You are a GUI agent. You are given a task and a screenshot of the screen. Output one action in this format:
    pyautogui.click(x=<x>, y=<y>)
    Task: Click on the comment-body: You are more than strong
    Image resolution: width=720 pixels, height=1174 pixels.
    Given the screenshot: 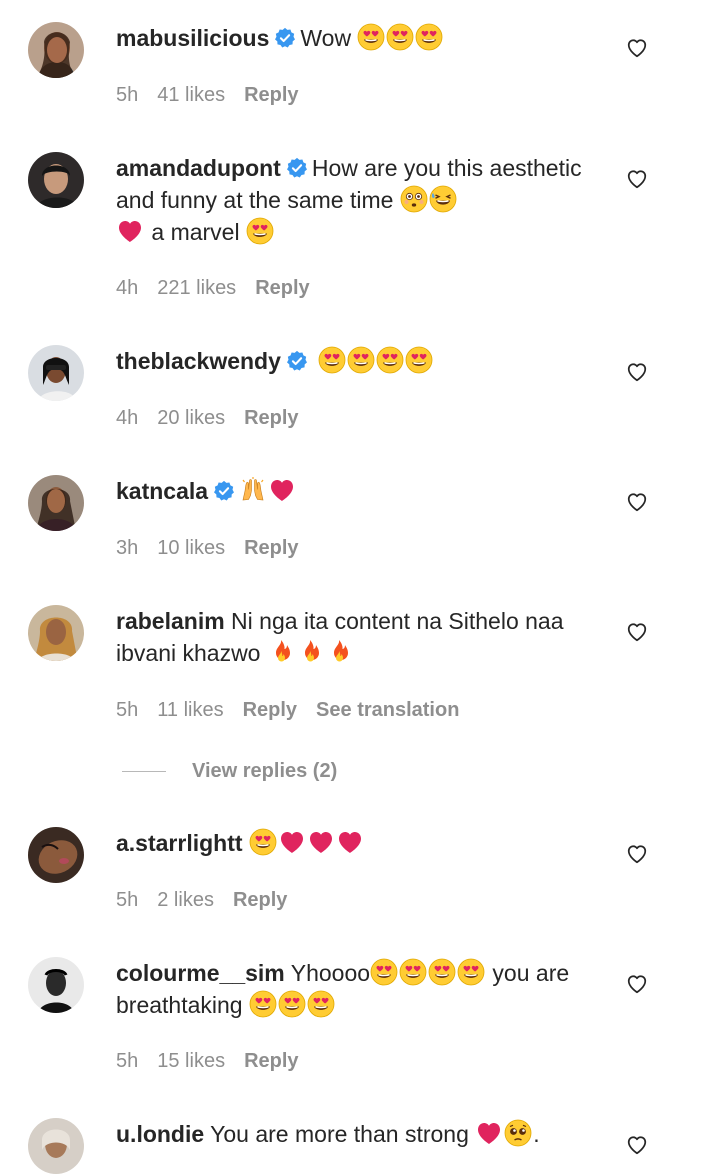 What is the action you would take?
    pyautogui.click(x=343, y=1134)
    